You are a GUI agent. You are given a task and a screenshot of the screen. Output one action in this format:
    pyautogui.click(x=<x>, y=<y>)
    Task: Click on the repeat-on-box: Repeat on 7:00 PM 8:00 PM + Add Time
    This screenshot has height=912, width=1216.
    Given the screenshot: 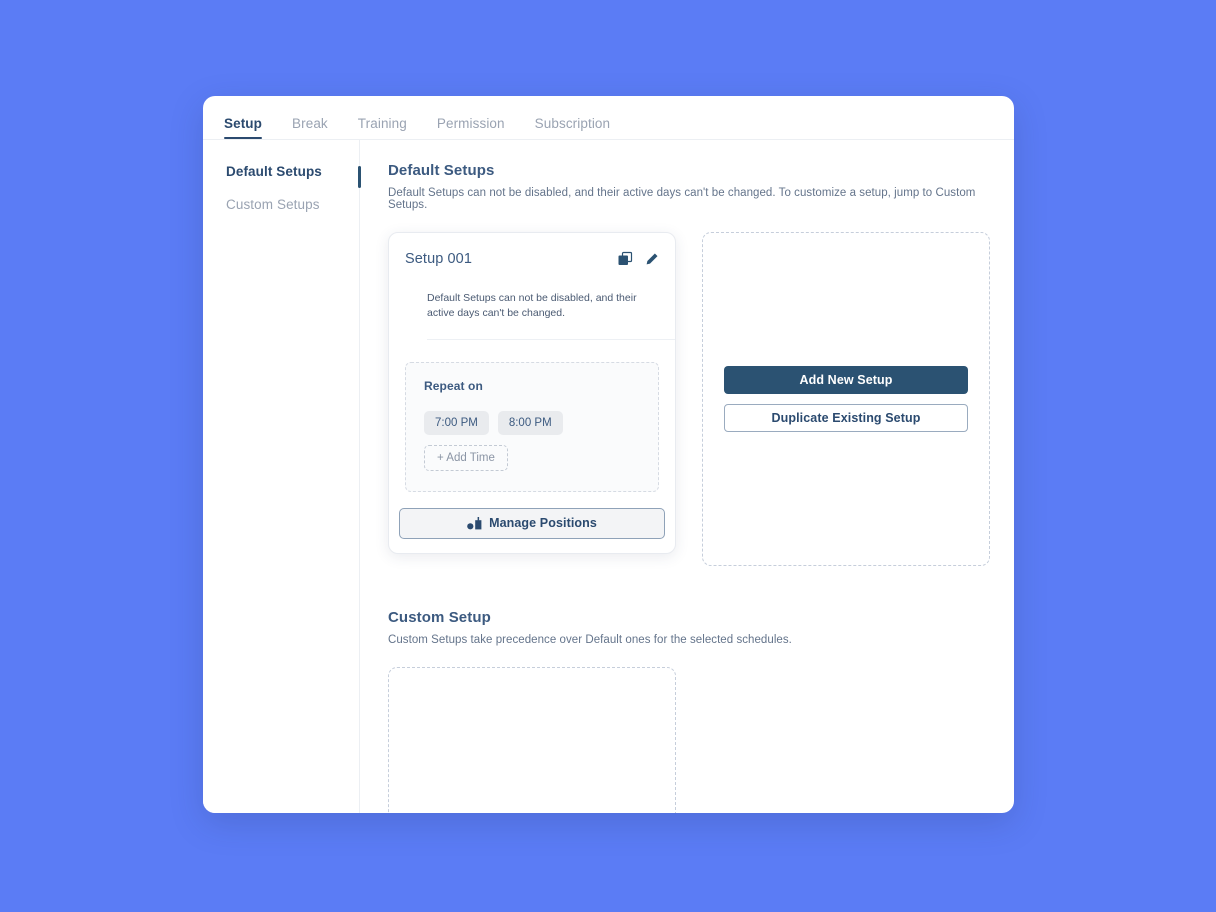 What is the action you would take?
    pyautogui.click(x=532, y=426)
    